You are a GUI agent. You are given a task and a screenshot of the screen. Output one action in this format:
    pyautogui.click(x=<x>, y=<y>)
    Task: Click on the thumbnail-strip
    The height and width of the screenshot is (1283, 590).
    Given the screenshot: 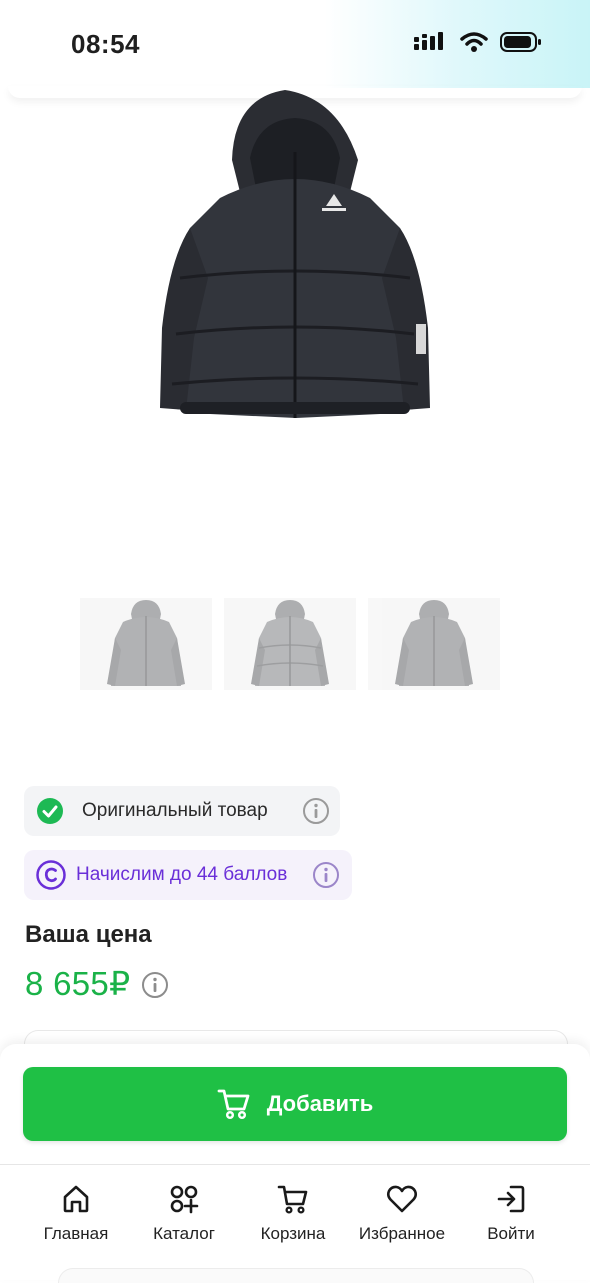 What is the action you would take?
    pyautogui.click(x=290, y=644)
    